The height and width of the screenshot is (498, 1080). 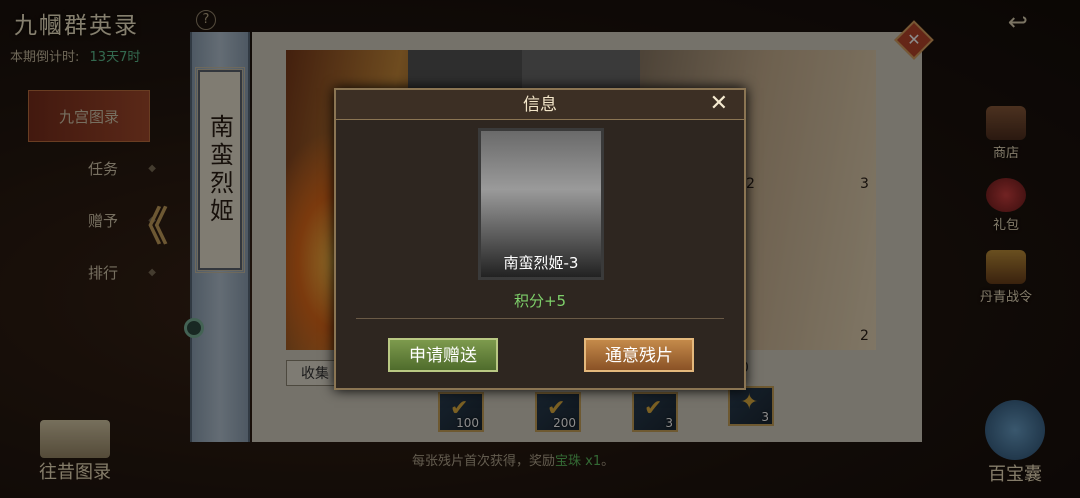 What do you see at coordinates (639, 355) in the screenshot?
I see `generic-fragment-button: 通意残片` at bounding box center [639, 355].